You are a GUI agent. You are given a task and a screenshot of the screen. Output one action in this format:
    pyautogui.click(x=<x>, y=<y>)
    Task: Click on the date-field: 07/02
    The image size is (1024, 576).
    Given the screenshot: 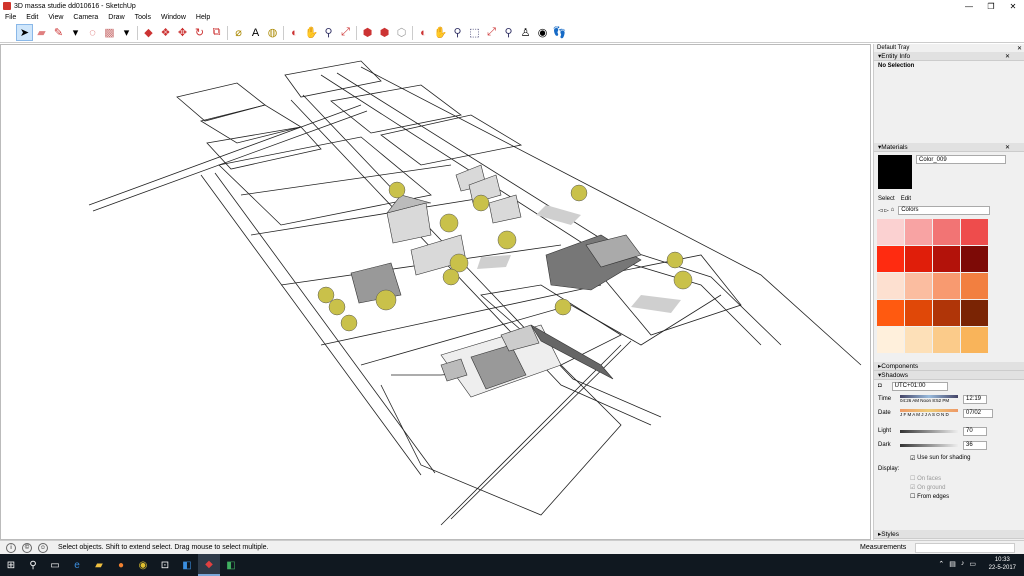 What is the action you would take?
    pyautogui.click(x=978, y=413)
    